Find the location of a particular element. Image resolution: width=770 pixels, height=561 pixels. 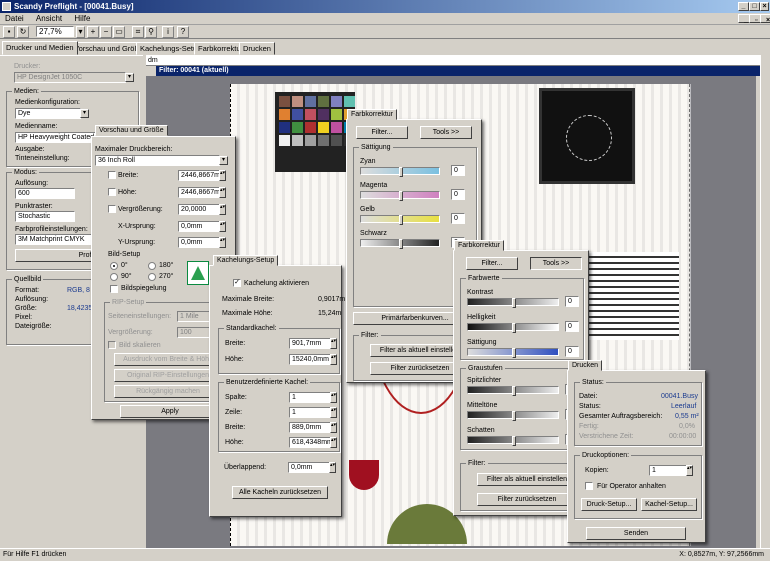

enable-tiling-checkbox: ✓ is located at coordinates (237, 283).